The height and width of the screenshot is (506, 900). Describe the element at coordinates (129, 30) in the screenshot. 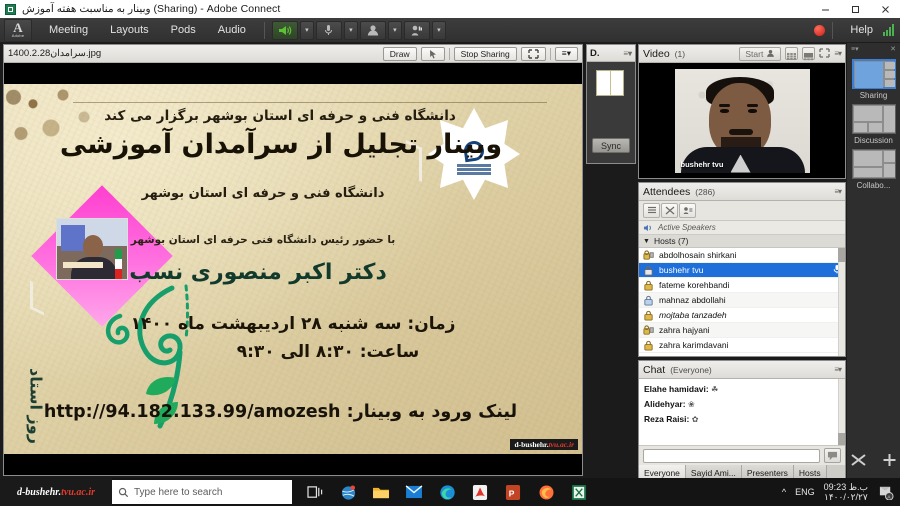

I see `menu-item-layouts: Layouts` at that location.